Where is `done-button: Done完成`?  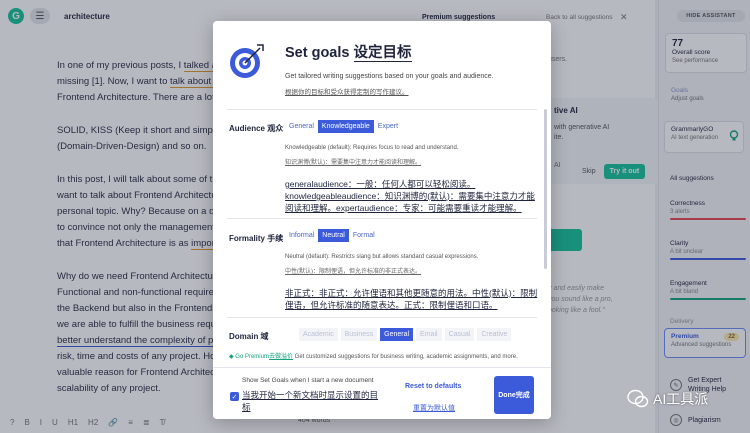 done-button: Done完成 is located at coordinates (514, 395).